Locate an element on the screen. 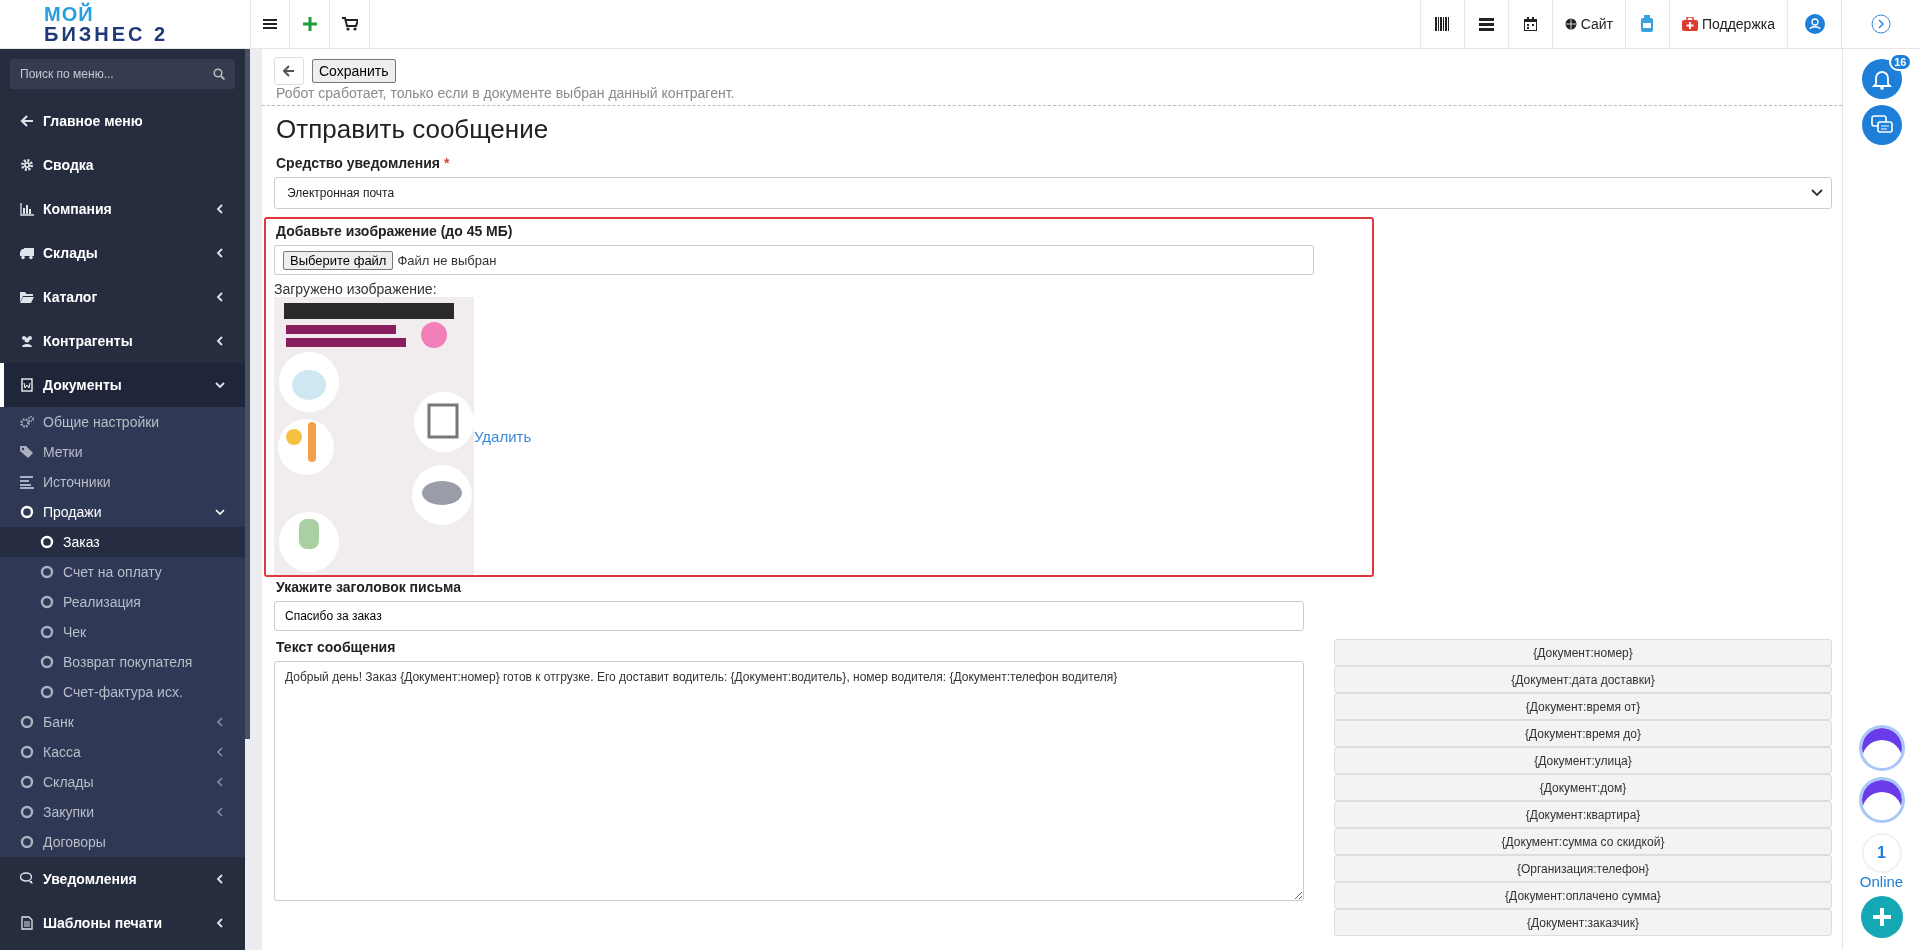  variable-button: {Документ:улица} is located at coordinates (1583, 760).